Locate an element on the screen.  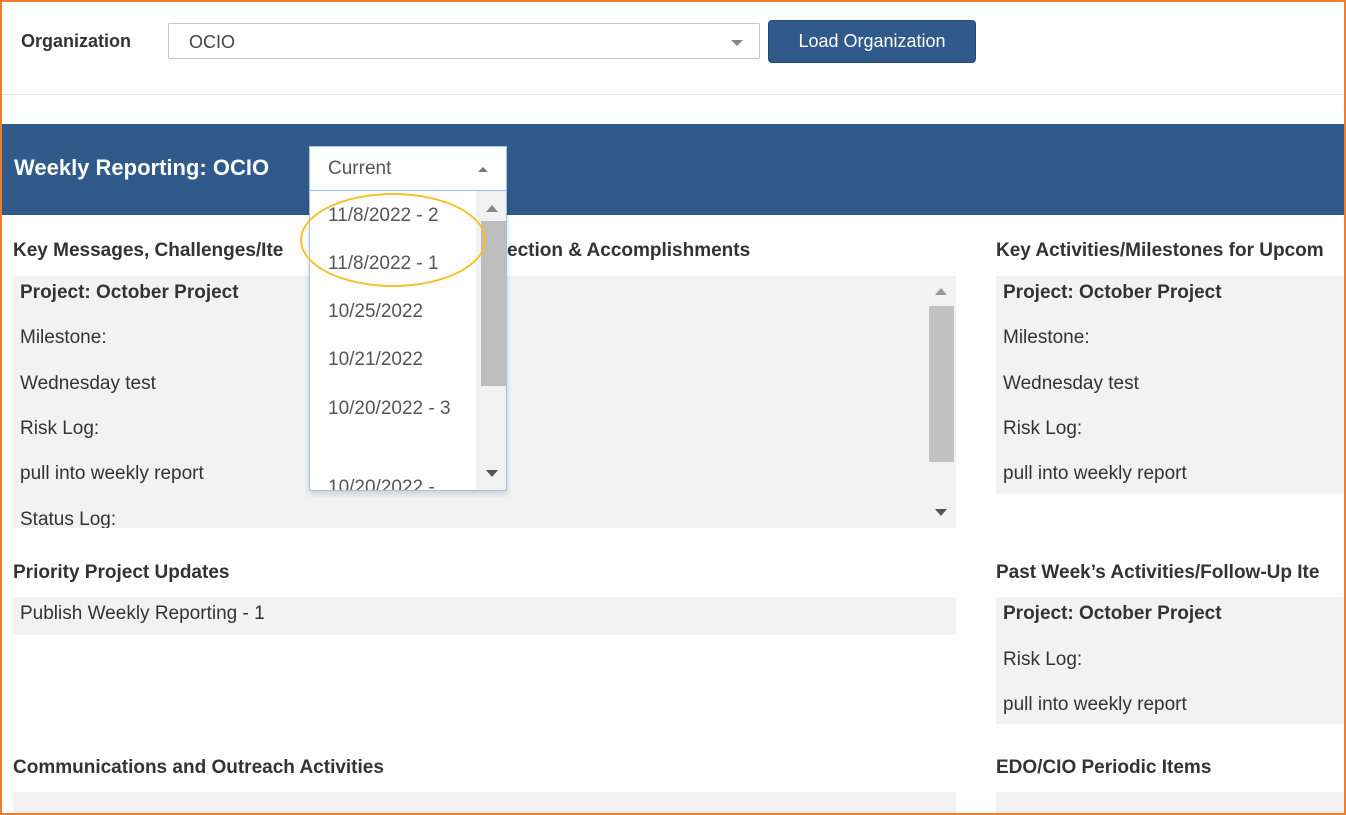
page-title: Weekly Reporting: OCIO is located at coordinates (142, 167).